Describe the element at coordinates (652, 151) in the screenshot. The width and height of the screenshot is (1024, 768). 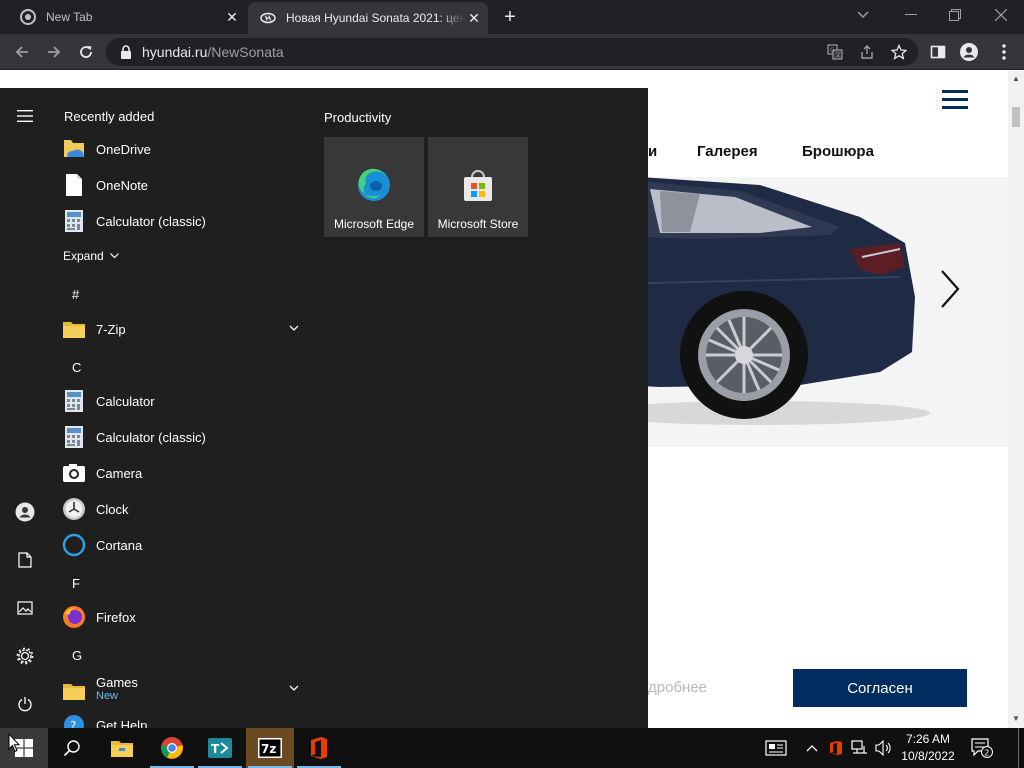
I see `subnav-link: и` at that location.